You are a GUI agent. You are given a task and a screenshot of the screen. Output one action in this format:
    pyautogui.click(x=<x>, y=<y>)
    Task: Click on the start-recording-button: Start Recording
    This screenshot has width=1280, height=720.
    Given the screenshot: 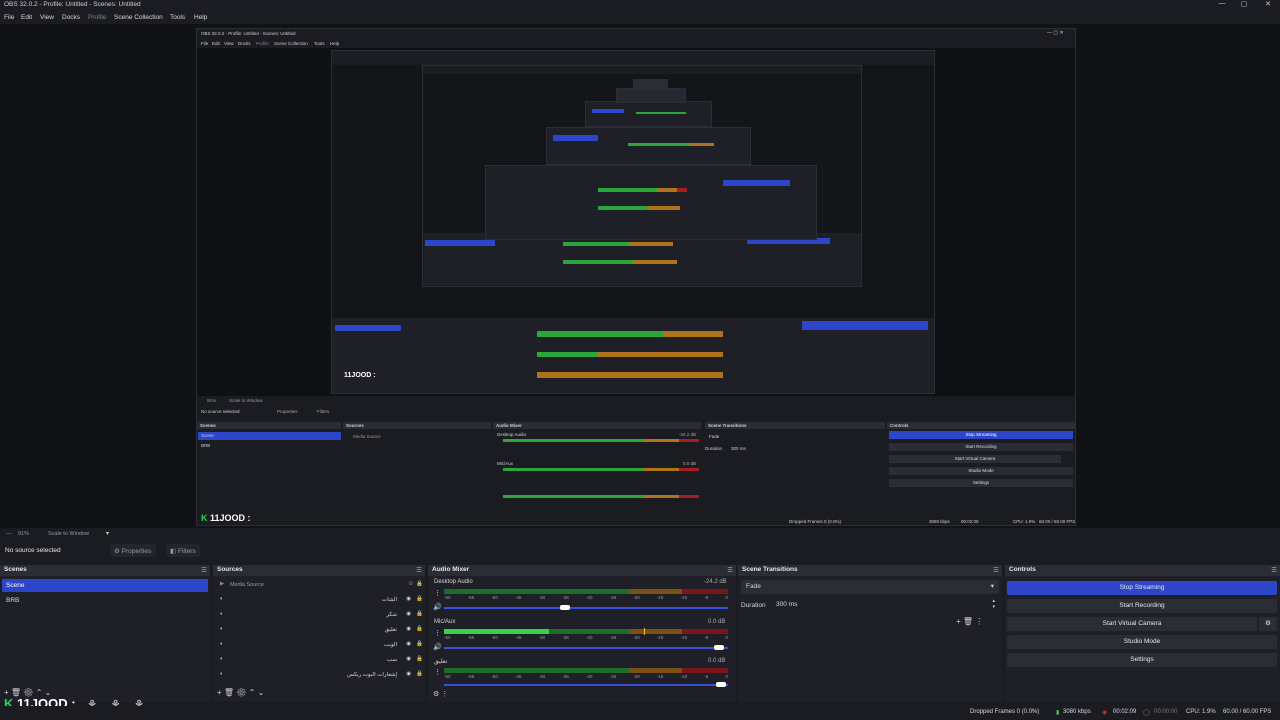 What is the action you would take?
    pyautogui.click(x=1142, y=606)
    